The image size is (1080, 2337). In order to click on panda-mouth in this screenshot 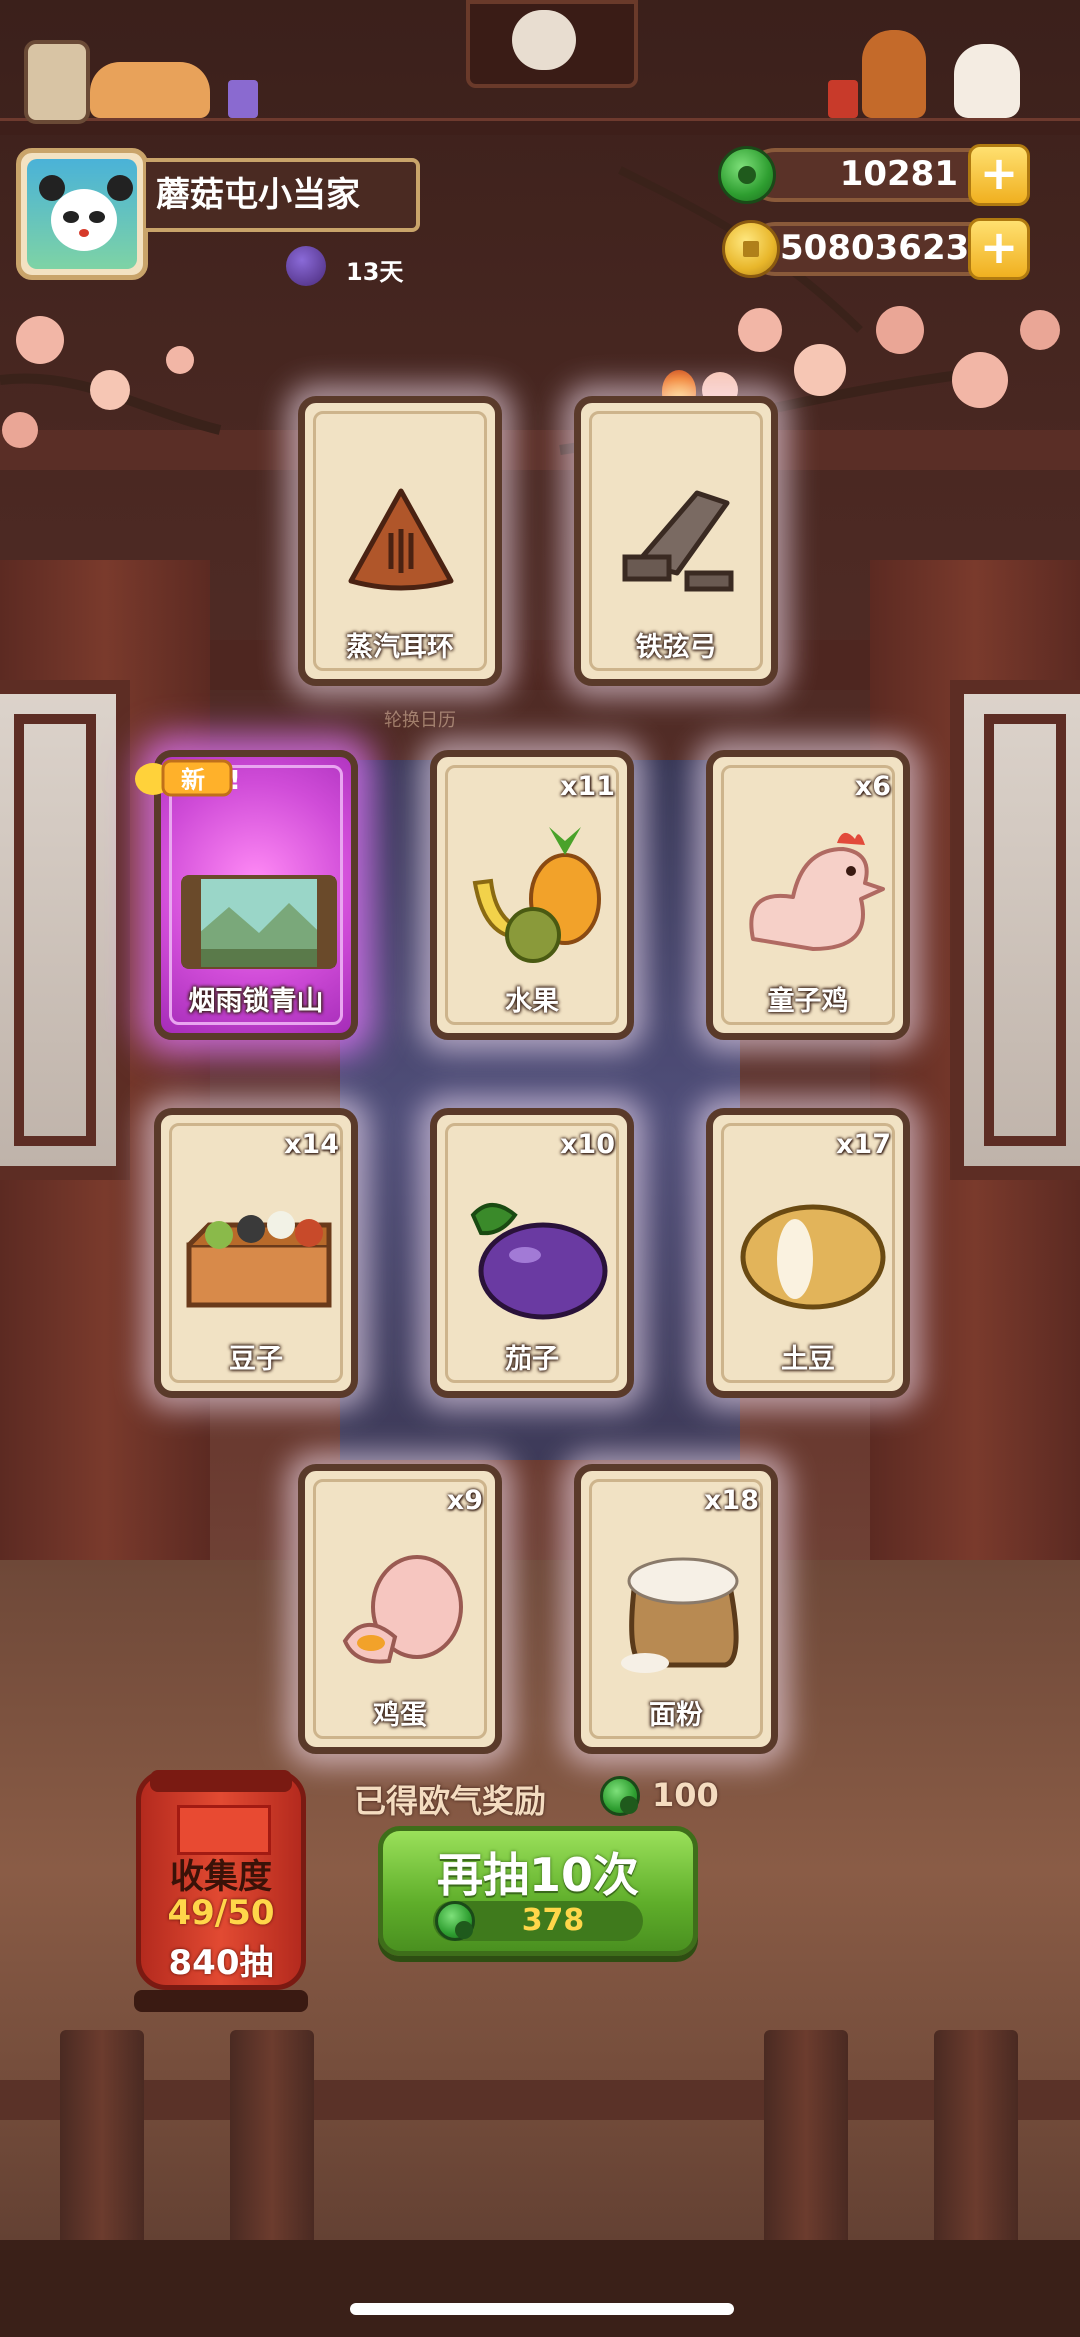, I will do `click(84, 233)`.